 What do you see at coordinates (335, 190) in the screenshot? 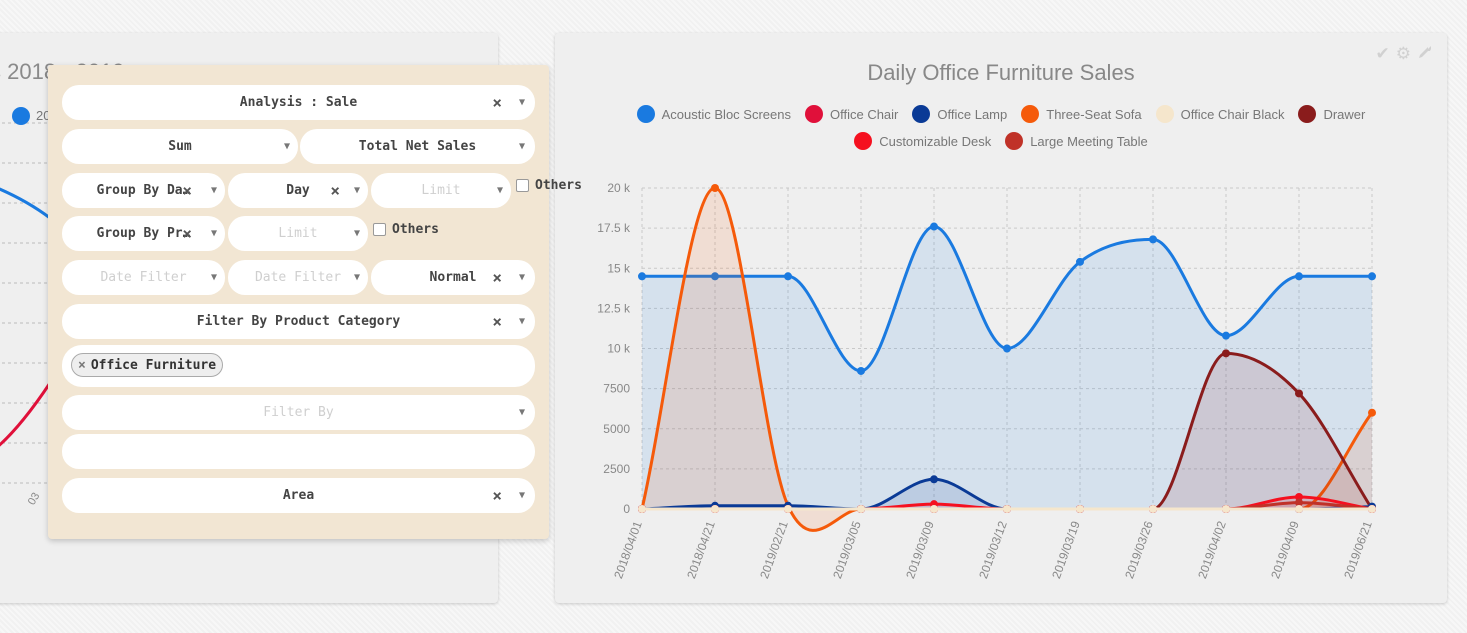
I see `clear-granularity-icon: ×` at bounding box center [335, 190].